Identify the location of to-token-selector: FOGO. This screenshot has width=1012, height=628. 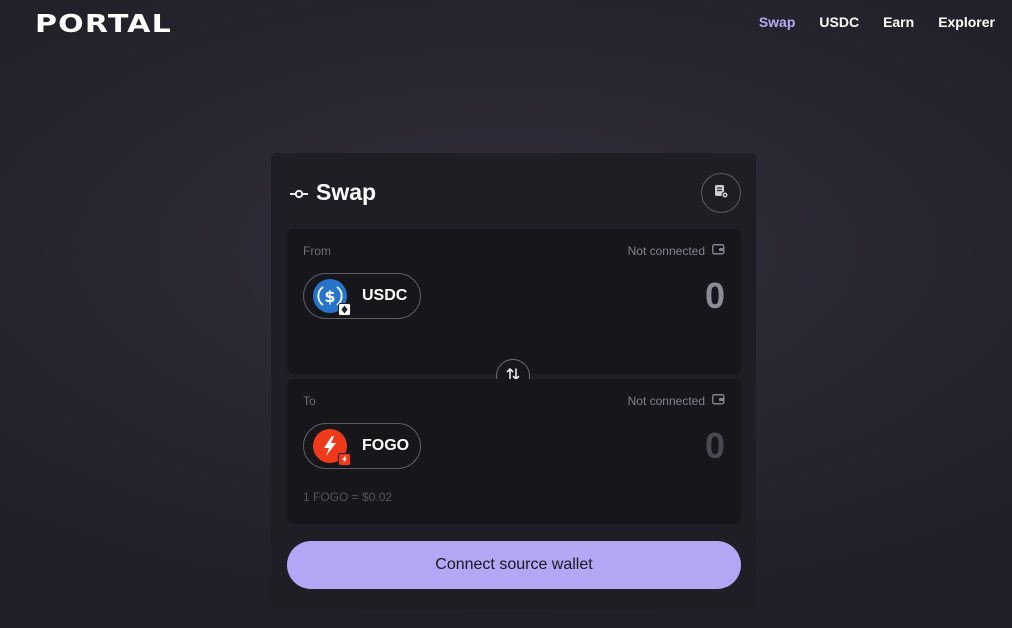
(362, 446).